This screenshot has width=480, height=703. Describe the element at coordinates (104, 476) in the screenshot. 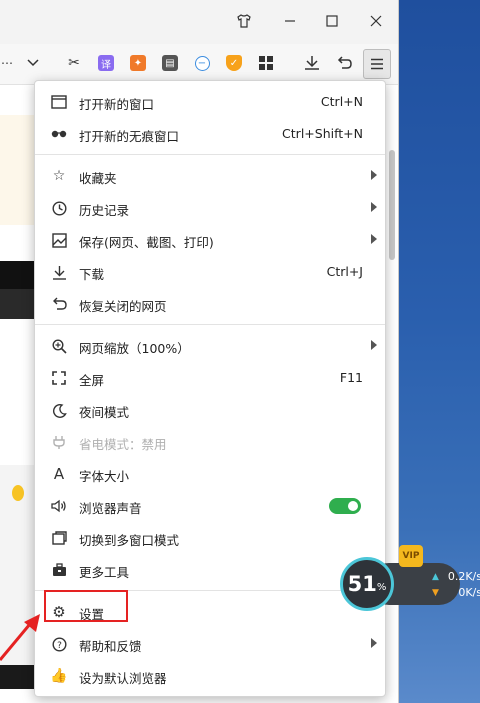

I see `menu-label: 字体大小` at that location.